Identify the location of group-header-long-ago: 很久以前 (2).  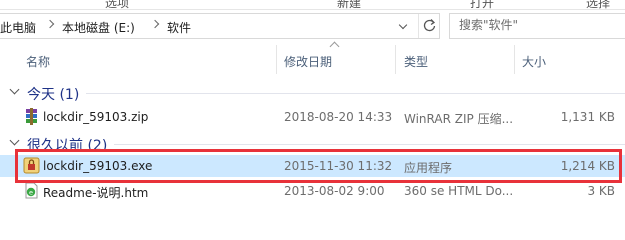
(312, 144).